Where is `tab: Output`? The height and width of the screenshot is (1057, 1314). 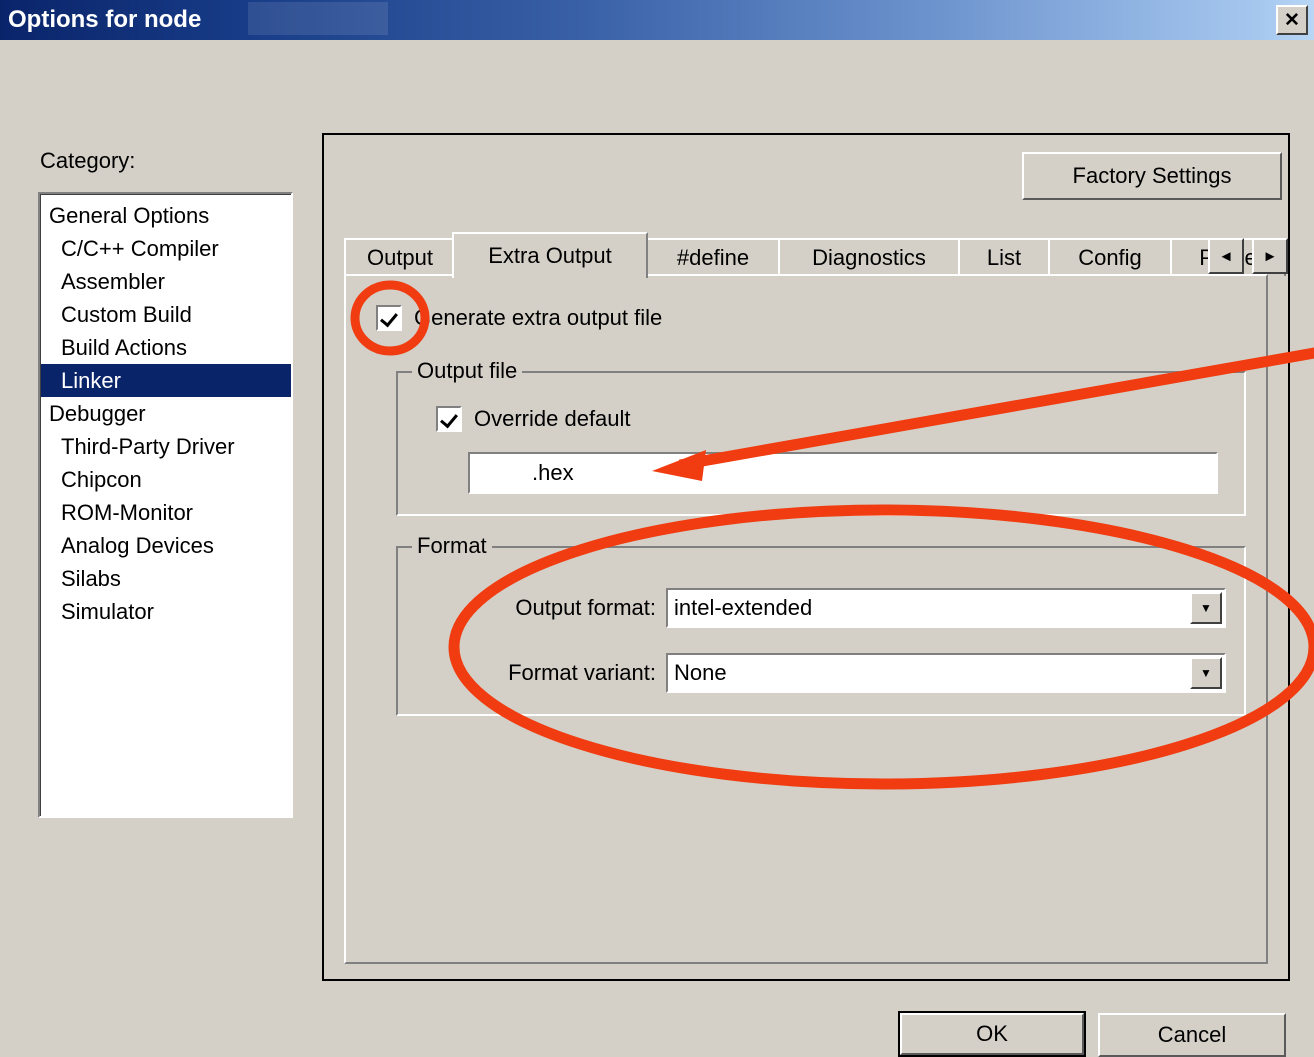 tab: Output is located at coordinates (400, 257).